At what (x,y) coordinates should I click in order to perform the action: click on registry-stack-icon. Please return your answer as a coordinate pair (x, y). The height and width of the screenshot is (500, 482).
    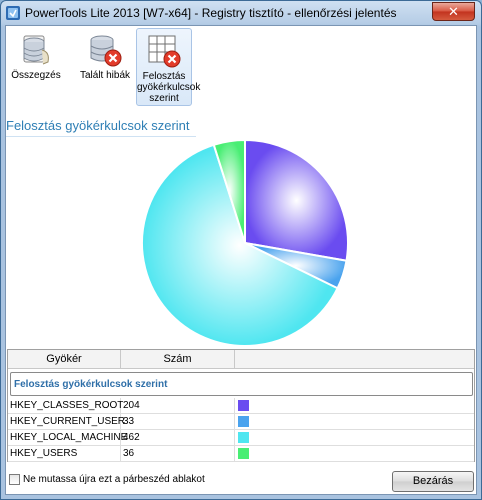
    Looking at the image, I should click on (36, 50).